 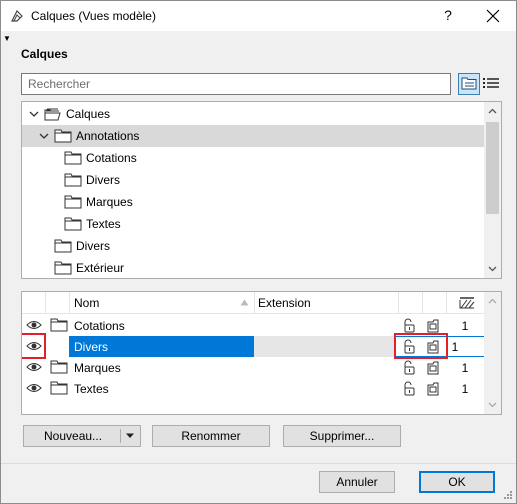 I want to click on tree-item-textes: Textes, so click(x=253, y=224).